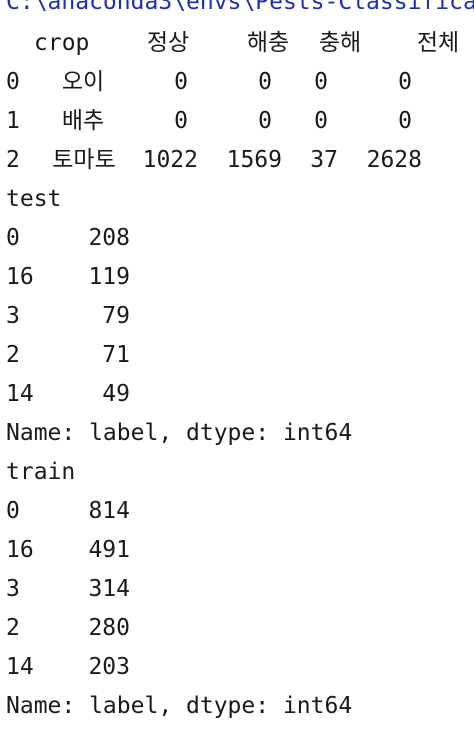 The height and width of the screenshot is (729, 474). Describe the element at coordinates (254, 160) in the screenshot. I see `df-row-pest: 1569` at that location.